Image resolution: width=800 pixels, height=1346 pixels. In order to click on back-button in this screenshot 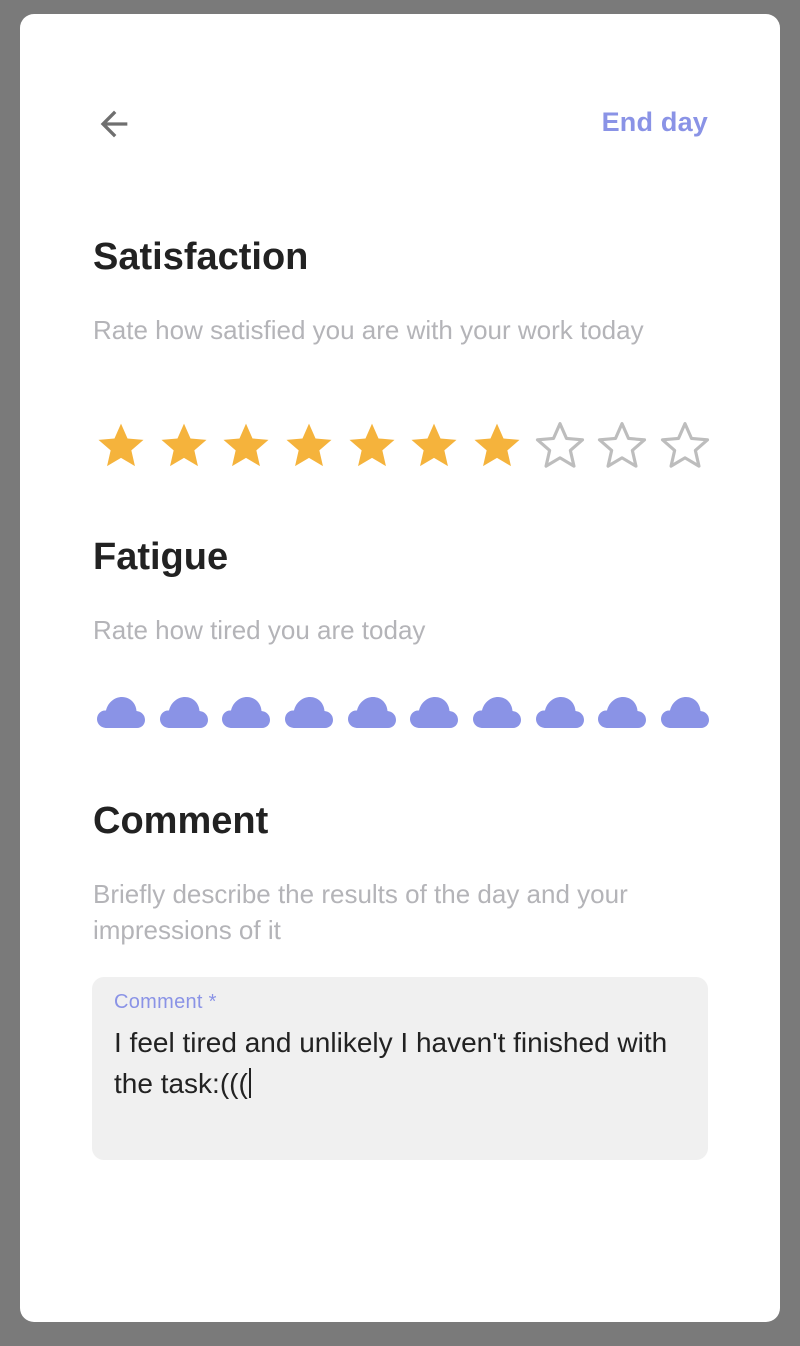, I will do `click(114, 124)`.